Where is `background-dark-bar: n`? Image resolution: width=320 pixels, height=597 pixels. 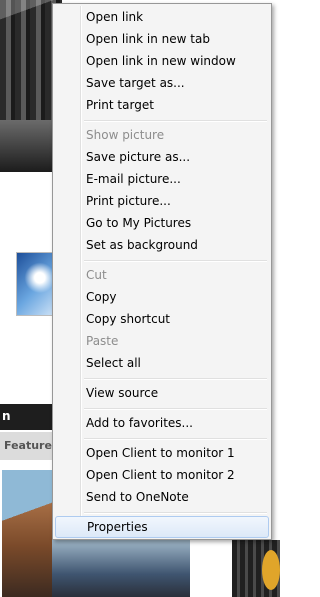 background-dark-bar: n is located at coordinates (26, 417).